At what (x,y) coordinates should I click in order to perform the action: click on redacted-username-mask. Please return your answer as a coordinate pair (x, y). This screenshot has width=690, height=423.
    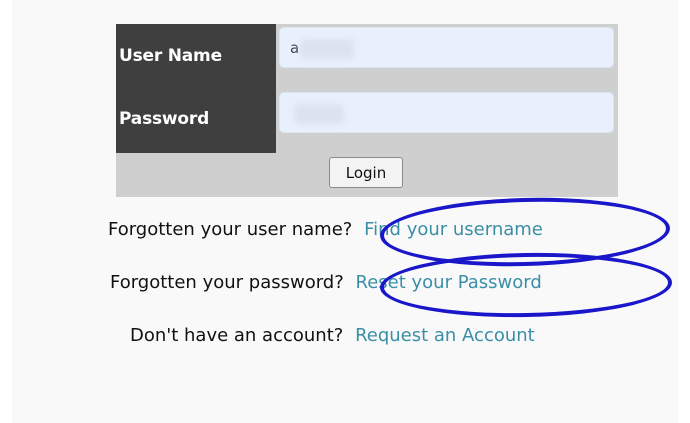
    Looking at the image, I should click on (327, 49).